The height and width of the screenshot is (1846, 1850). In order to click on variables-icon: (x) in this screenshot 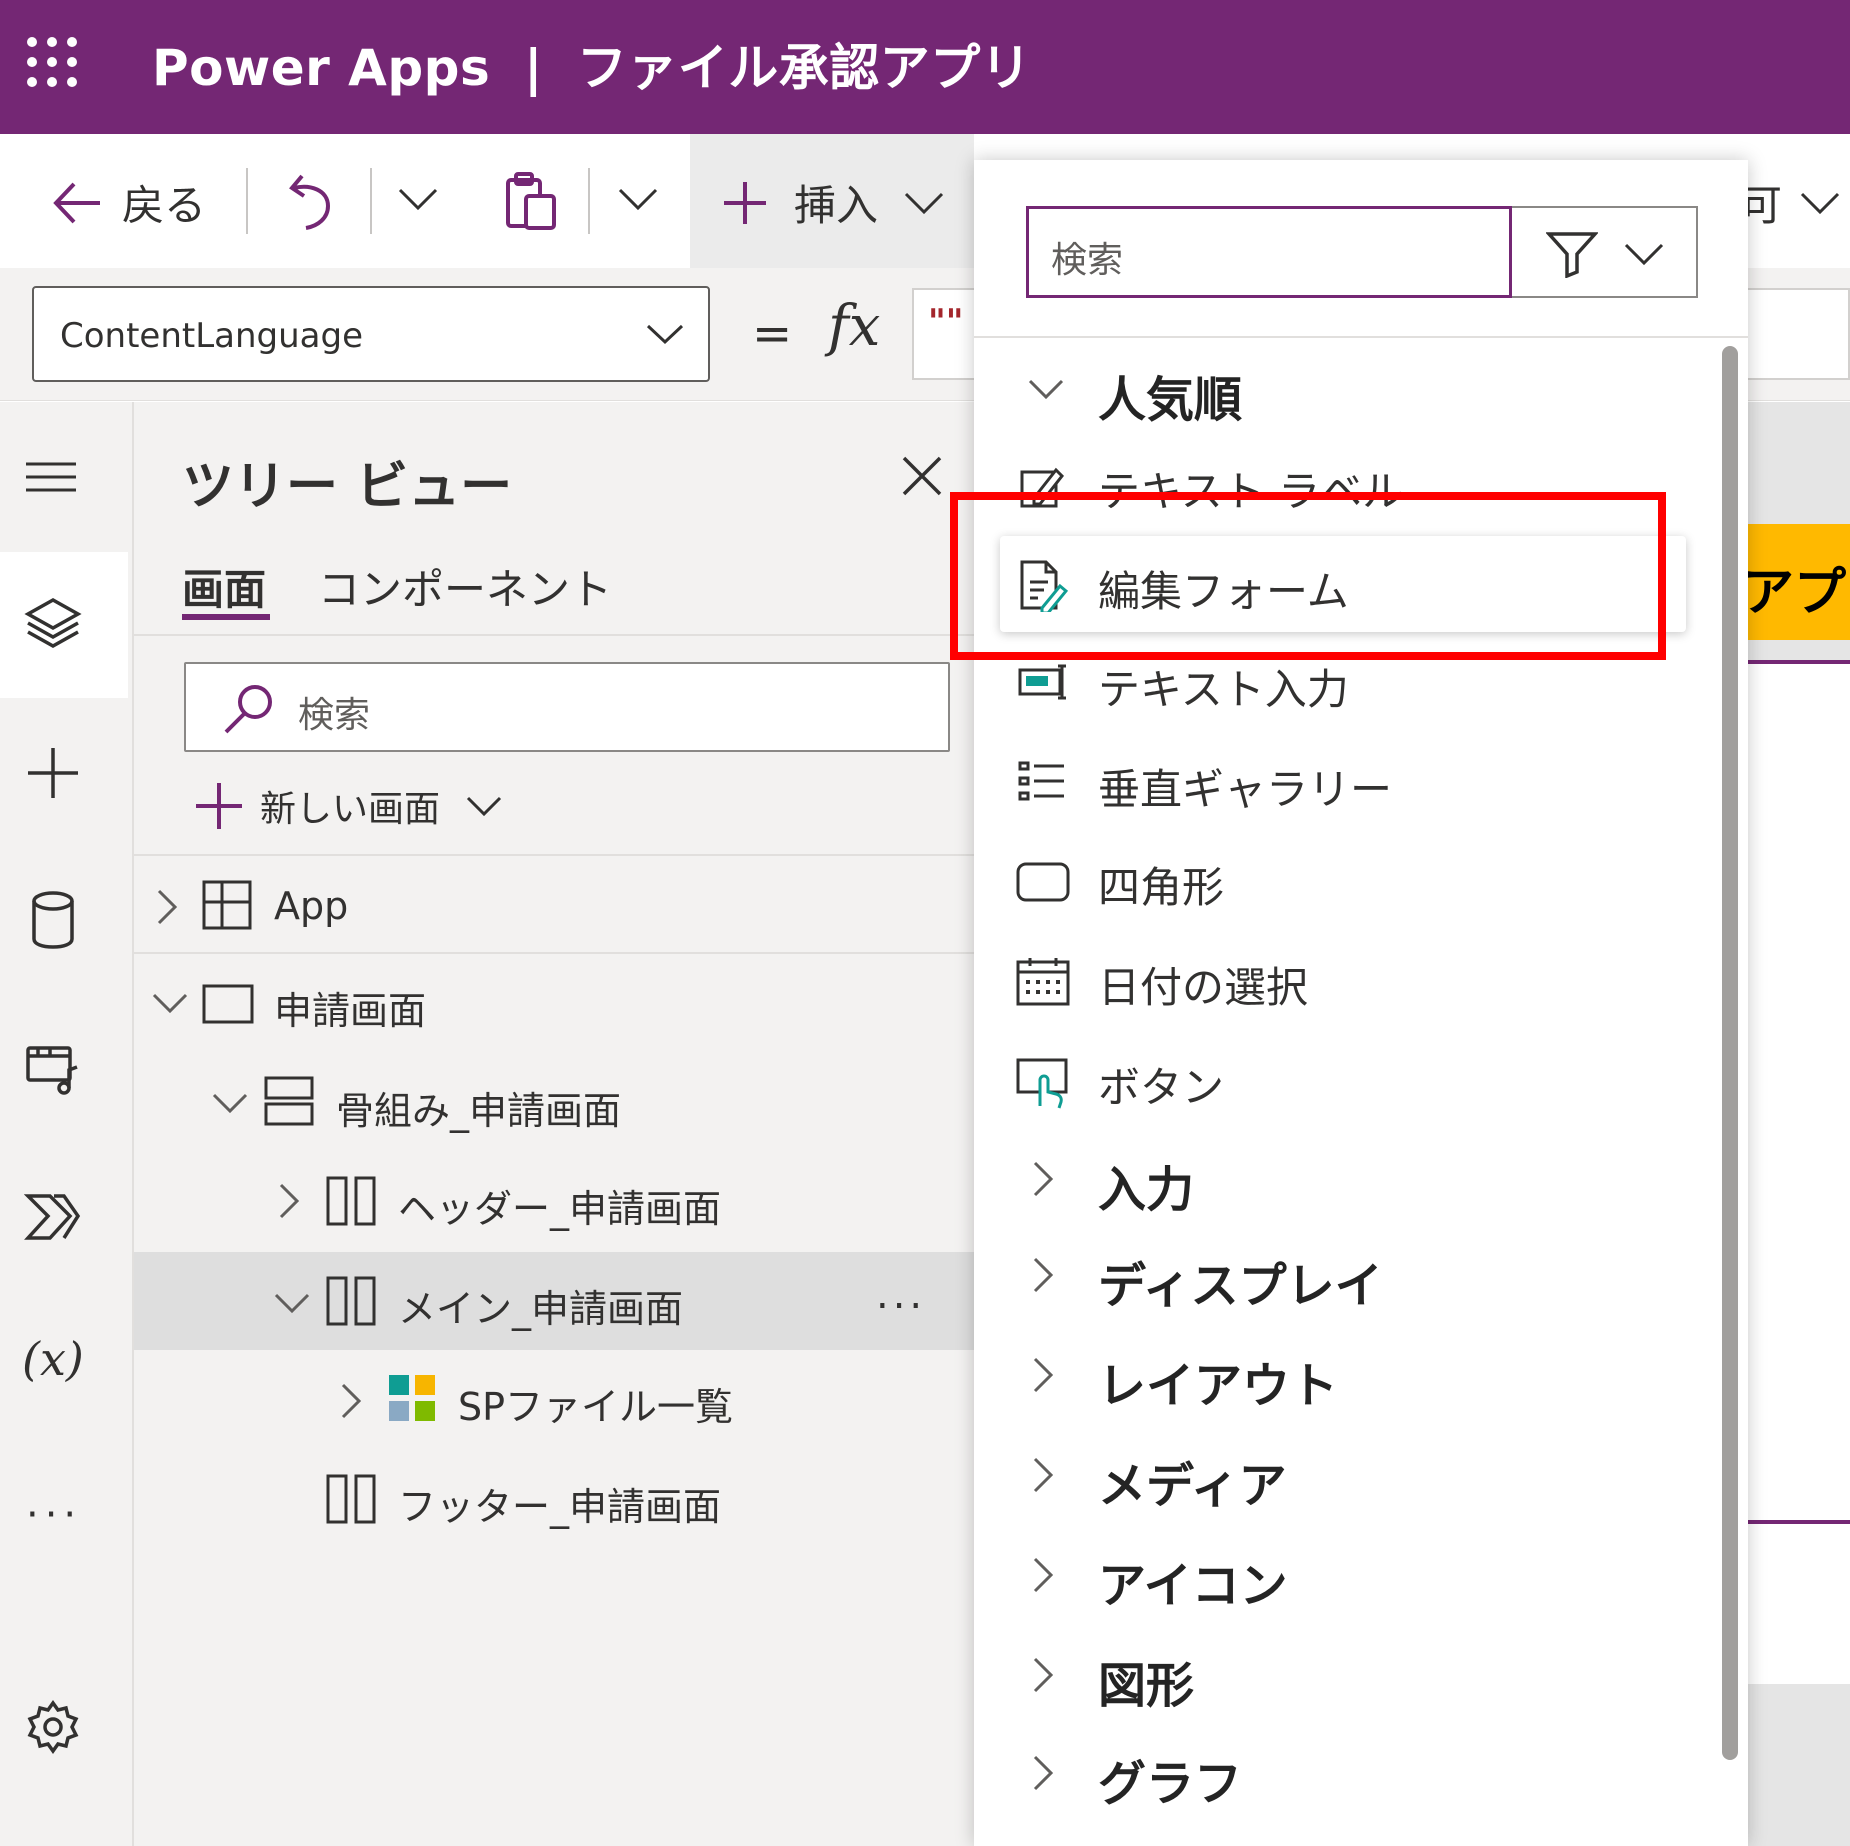, I will do `click(53, 1359)`.